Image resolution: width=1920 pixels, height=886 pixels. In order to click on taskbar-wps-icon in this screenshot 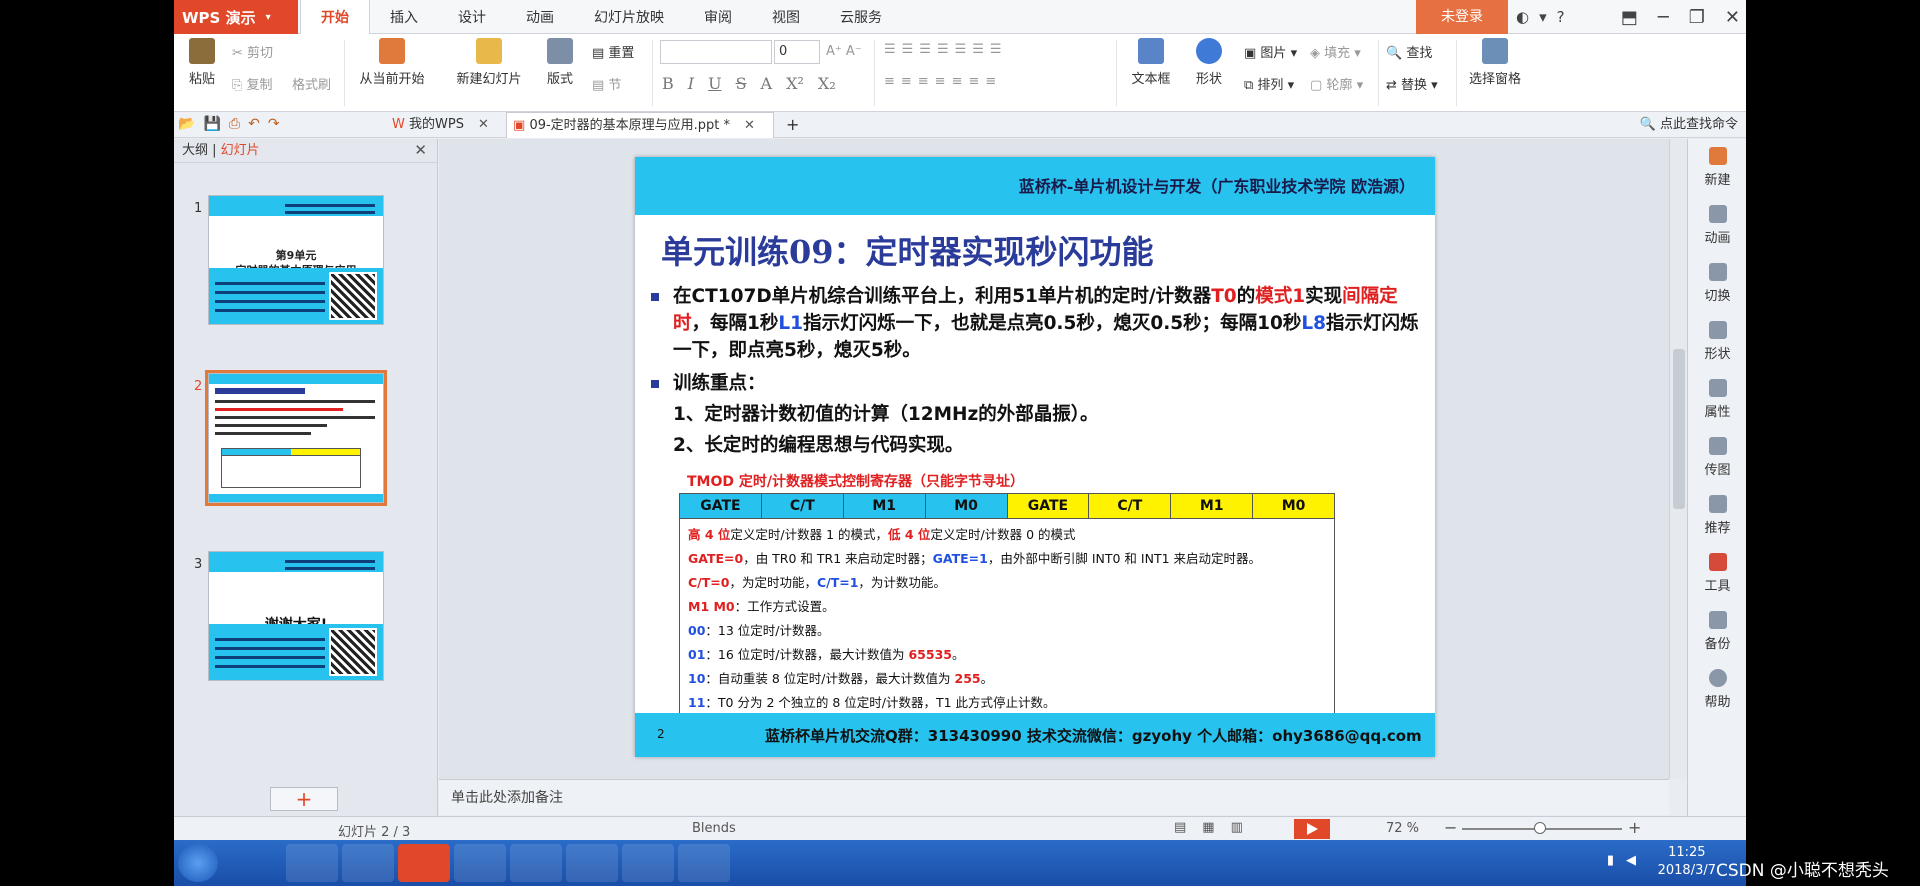, I will do `click(424, 863)`.